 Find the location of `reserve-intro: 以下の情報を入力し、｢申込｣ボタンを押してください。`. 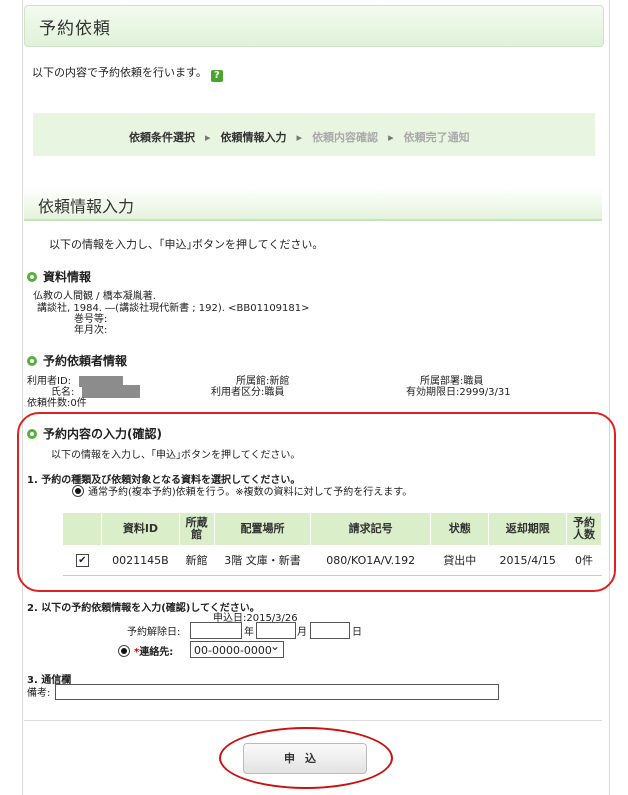

reserve-intro: 以下の情報を入力し、｢申込｣ボタンを押してください。 is located at coordinates (176, 455).